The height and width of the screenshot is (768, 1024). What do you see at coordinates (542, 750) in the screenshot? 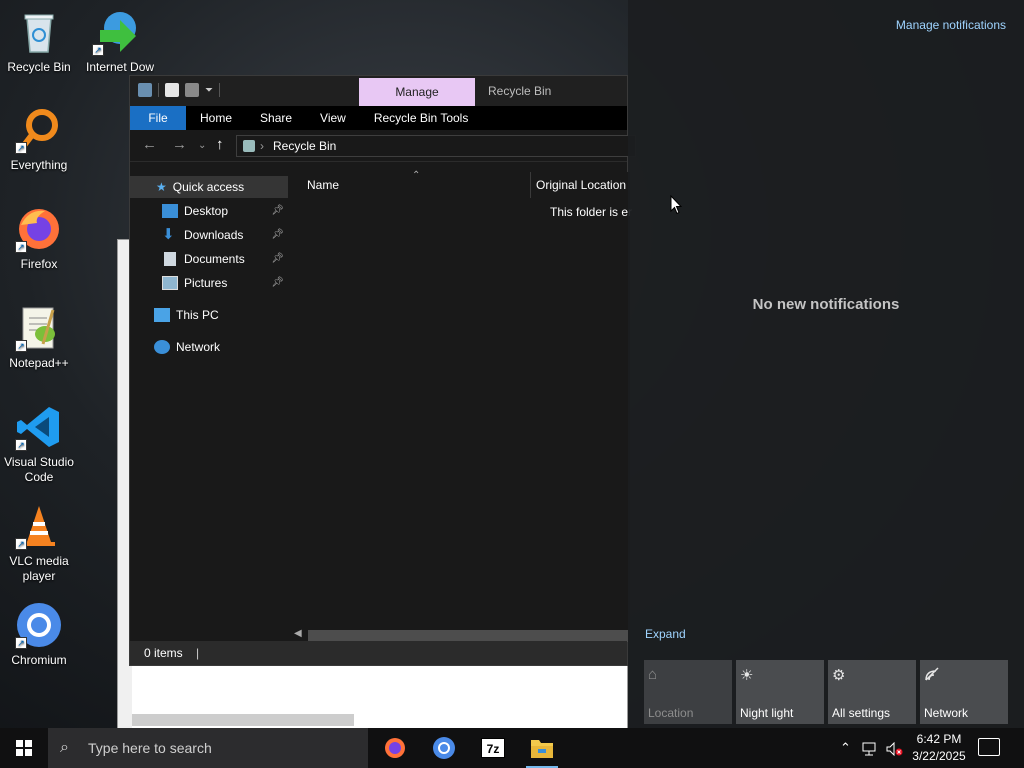
I see `taskbar-app-file-explorer` at bounding box center [542, 750].